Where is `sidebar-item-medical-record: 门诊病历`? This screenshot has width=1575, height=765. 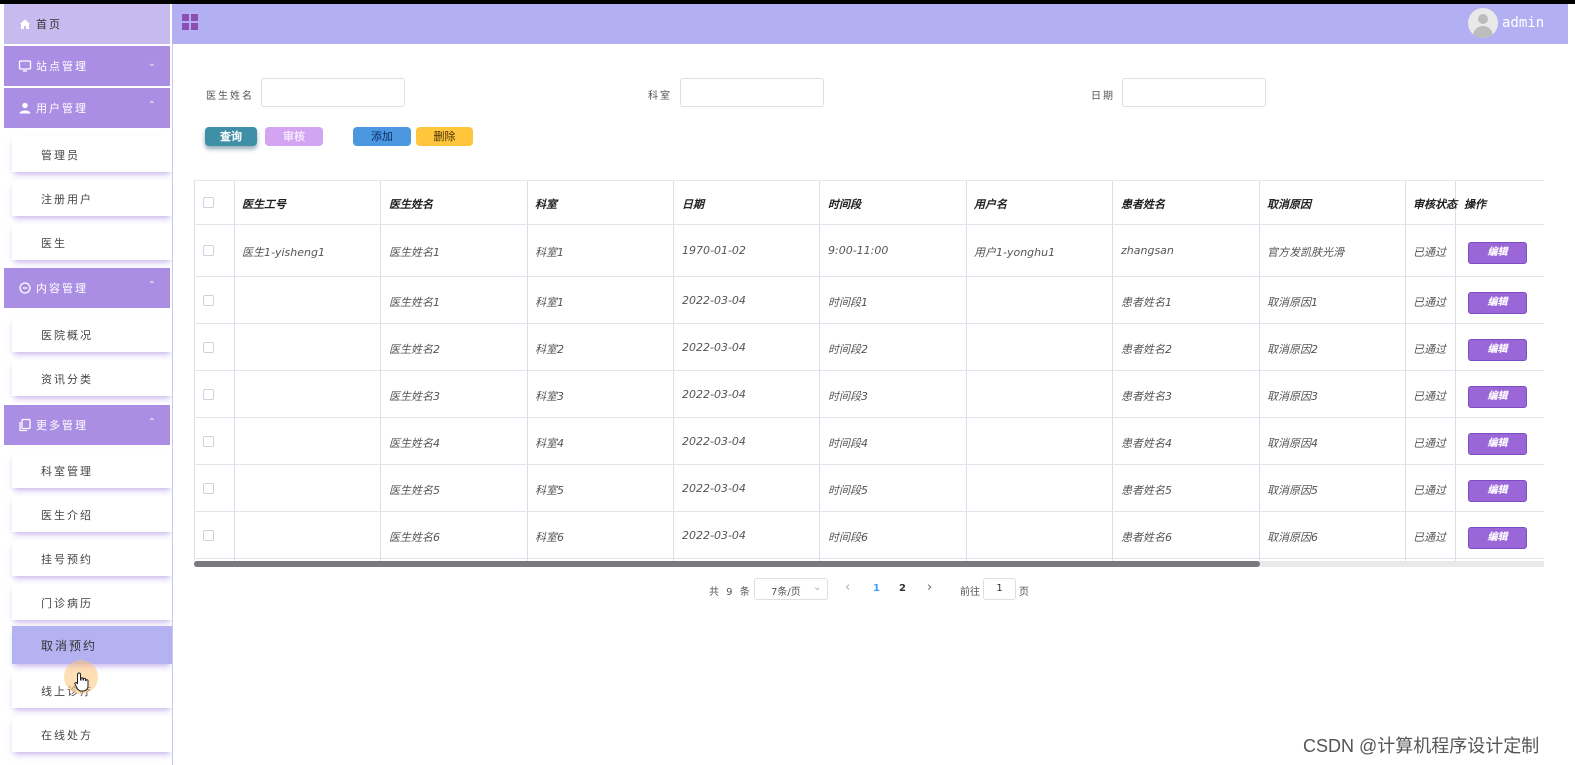 sidebar-item-medical-record: 门诊病历 is located at coordinates (92, 602).